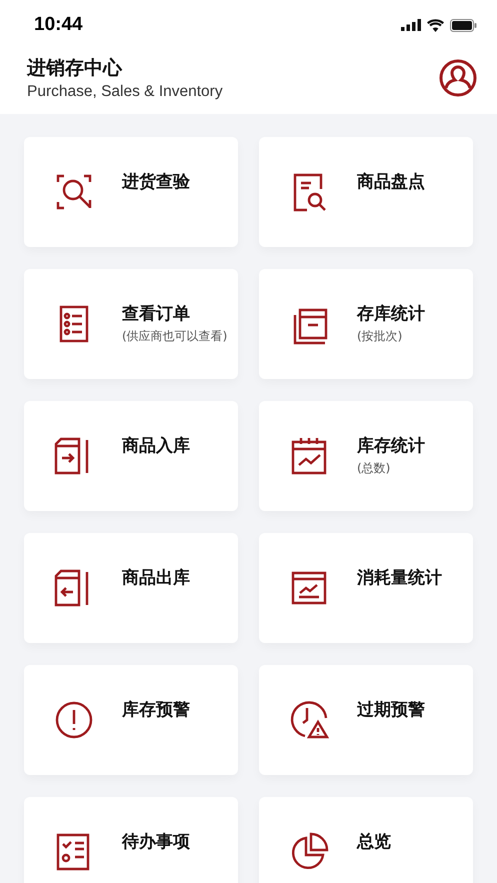  I want to click on tile-label: 查看订单, so click(156, 314).